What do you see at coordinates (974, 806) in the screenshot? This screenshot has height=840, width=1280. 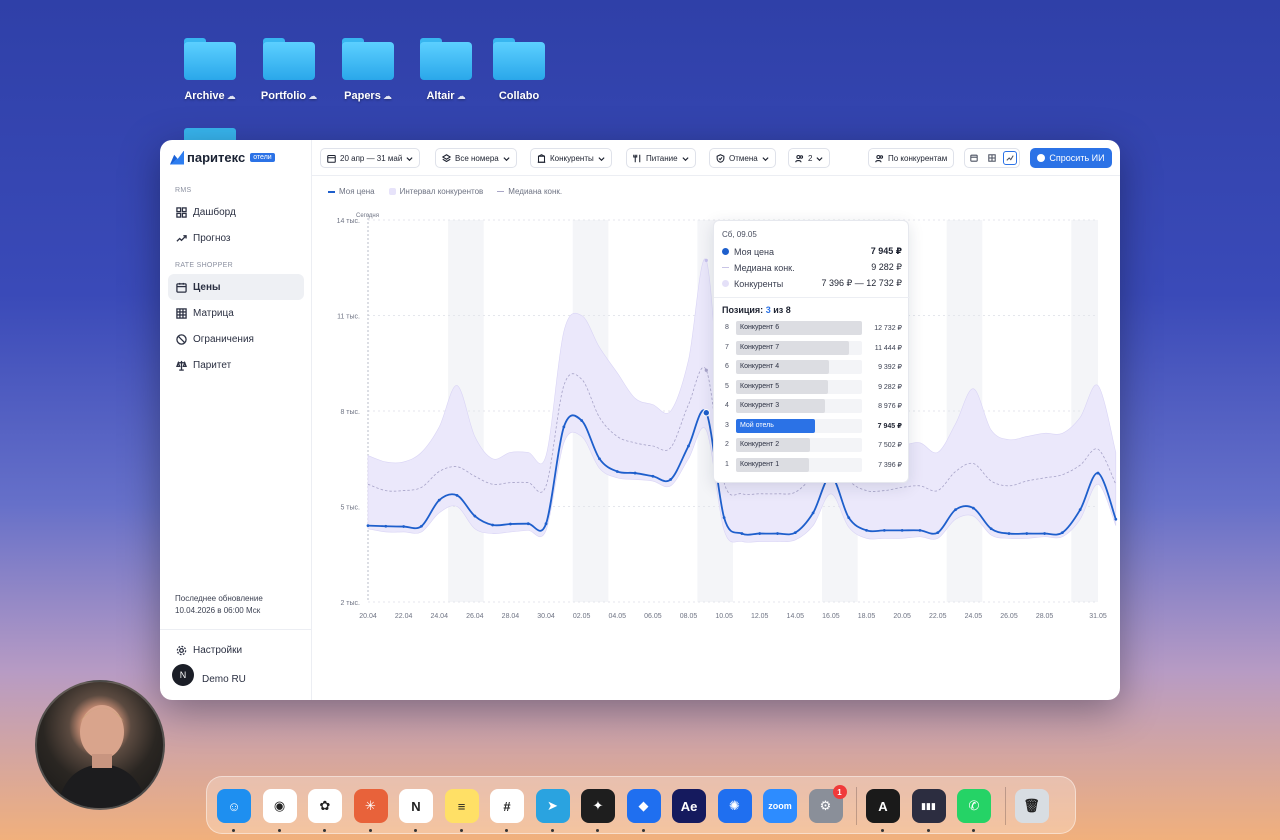 I see `whatsapp-icon: ✆` at bounding box center [974, 806].